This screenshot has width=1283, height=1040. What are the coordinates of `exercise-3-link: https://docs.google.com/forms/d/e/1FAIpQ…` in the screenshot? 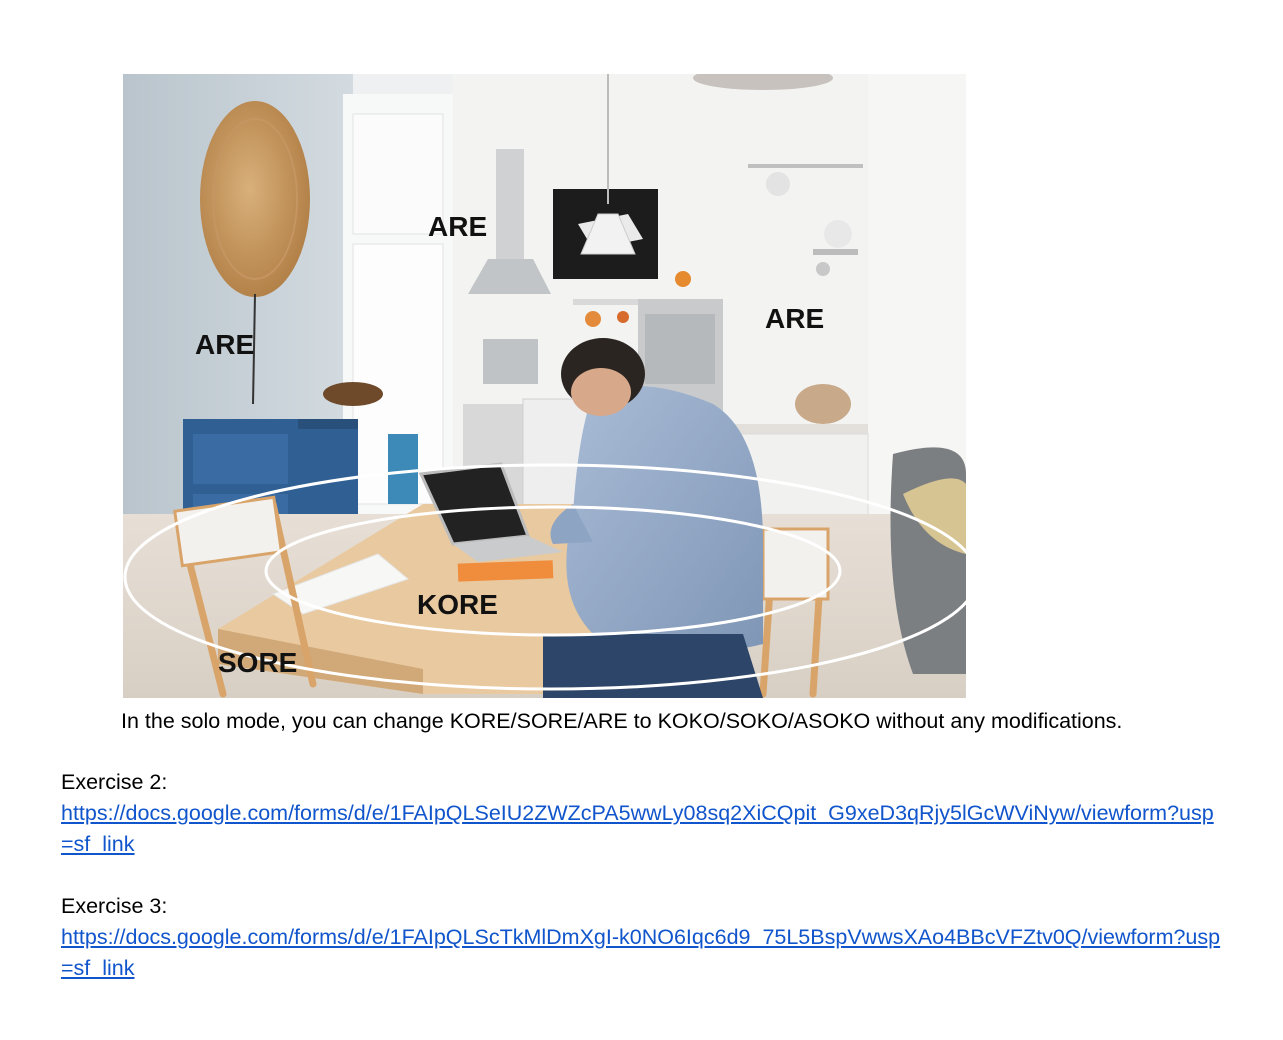 It's located at (640, 952).